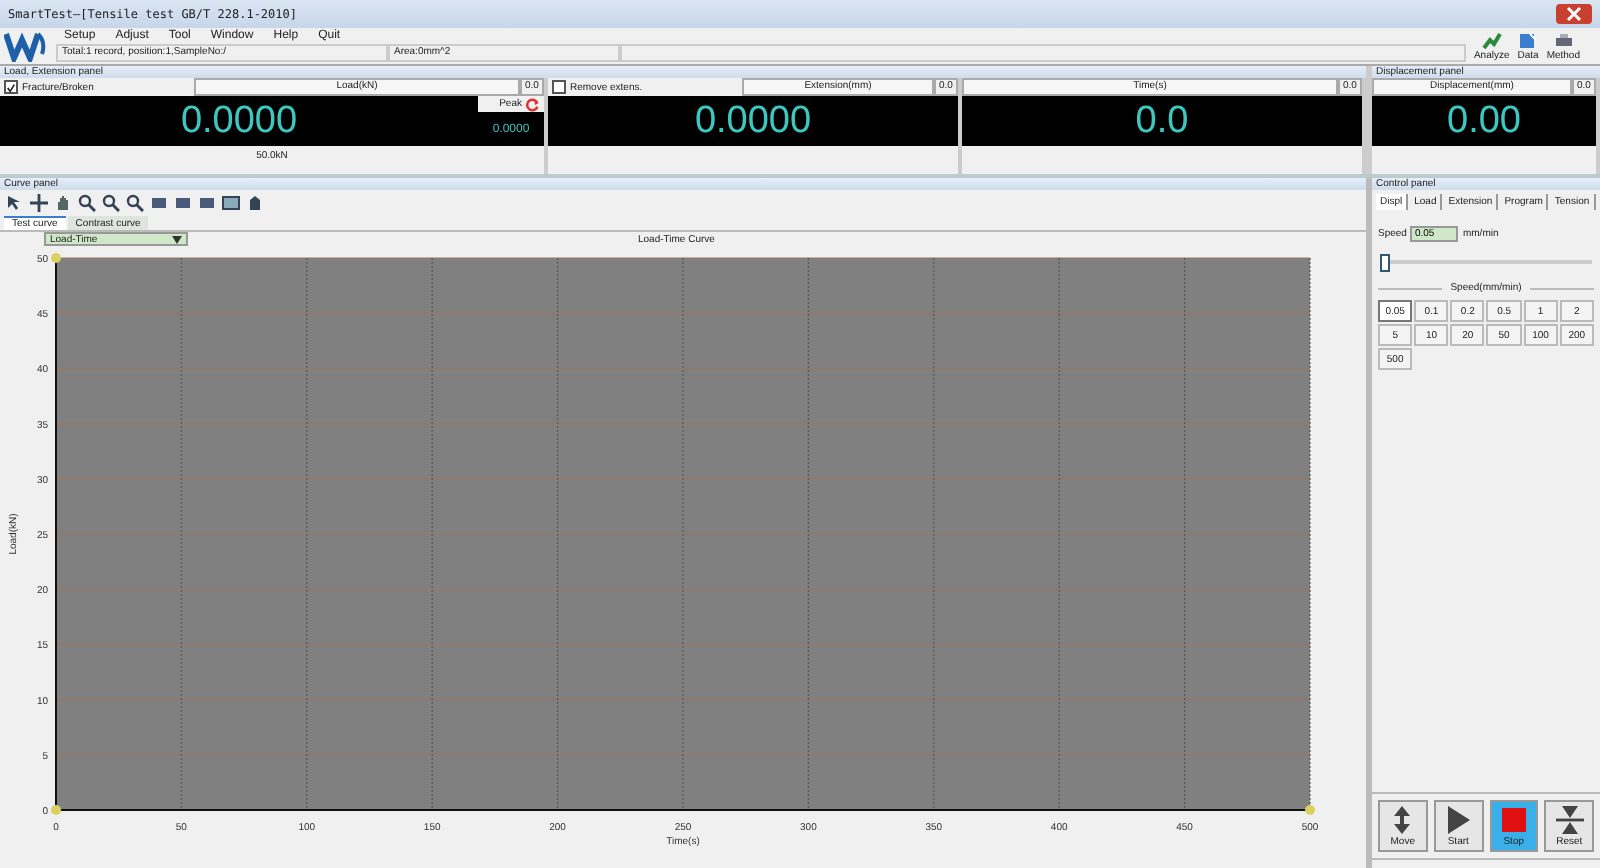  Describe the element at coordinates (87, 203) in the screenshot. I see `zoom-in-icon` at that location.